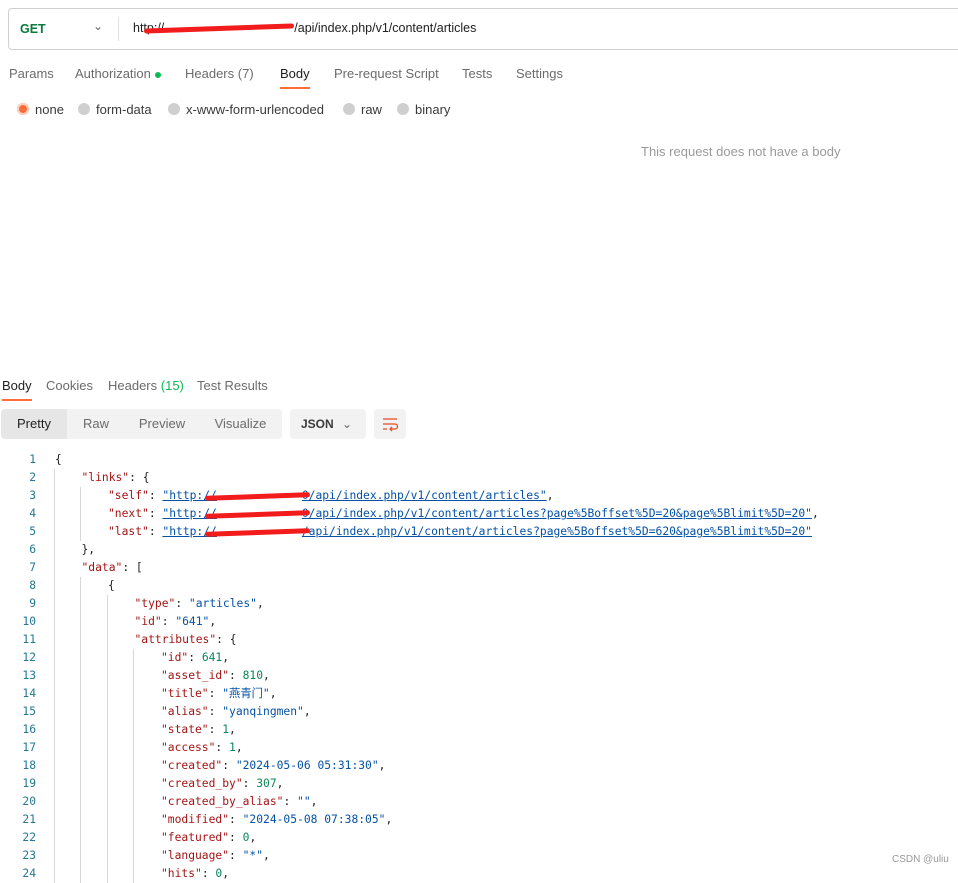  Describe the element at coordinates (232, 385) in the screenshot. I see `response-tab-test-results: Test Results` at that location.